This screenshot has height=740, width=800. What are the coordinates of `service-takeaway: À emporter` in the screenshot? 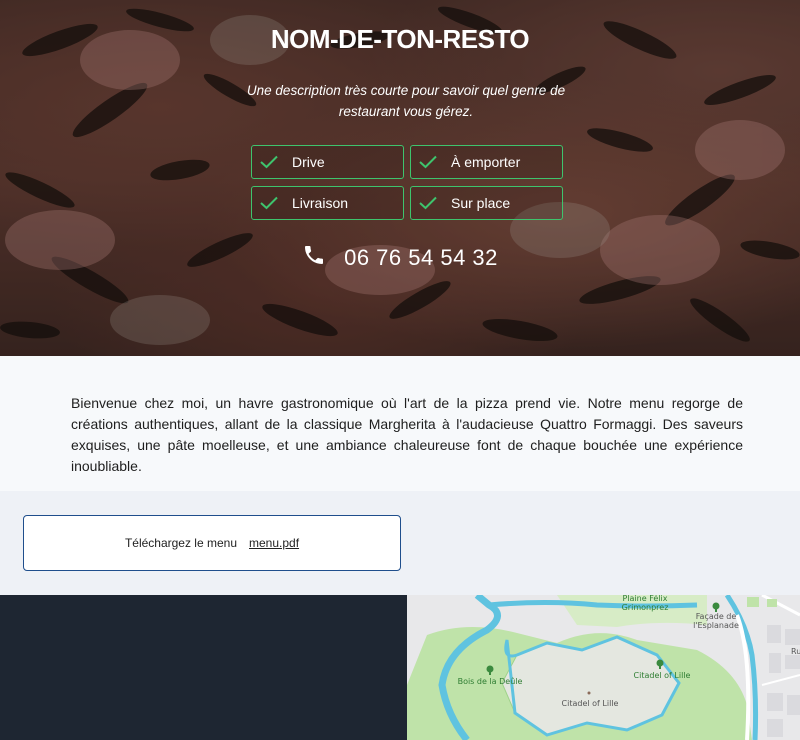 It's located at (486, 162).